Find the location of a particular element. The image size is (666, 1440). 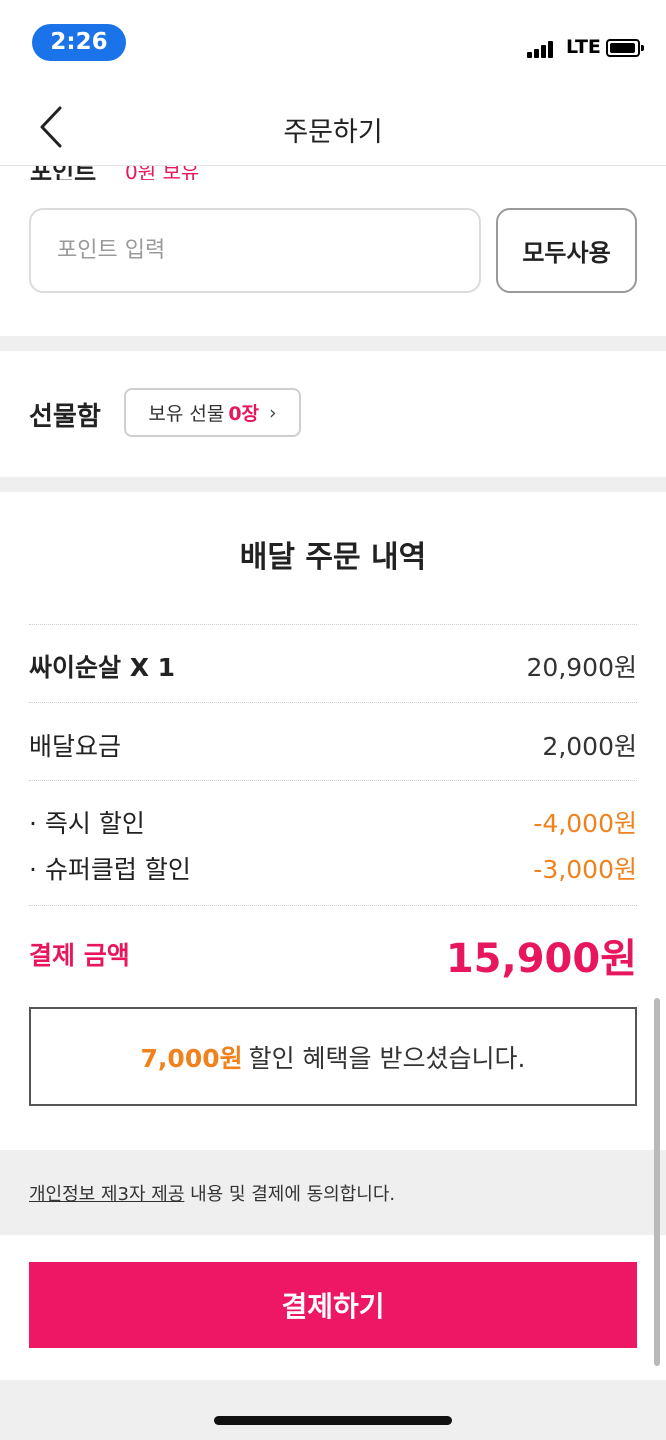

gift-count: 0장 is located at coordinates (244, 414).